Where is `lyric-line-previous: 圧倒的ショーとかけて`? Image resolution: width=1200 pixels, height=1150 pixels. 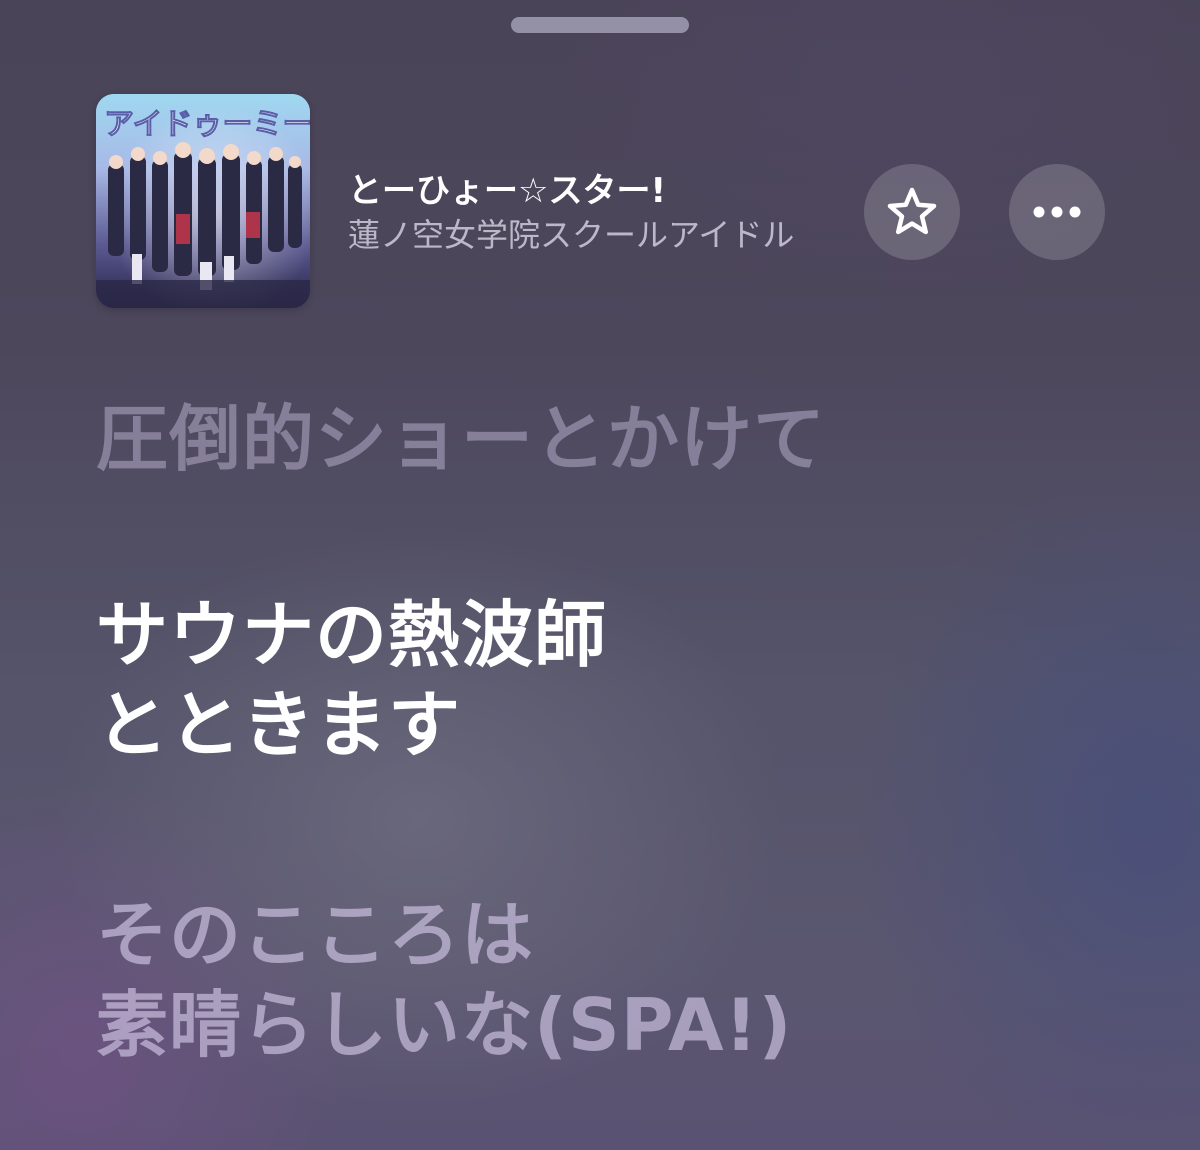 lyric-line-previous: 圧倒的ショーとかけて is located at coordinates (461, 439).